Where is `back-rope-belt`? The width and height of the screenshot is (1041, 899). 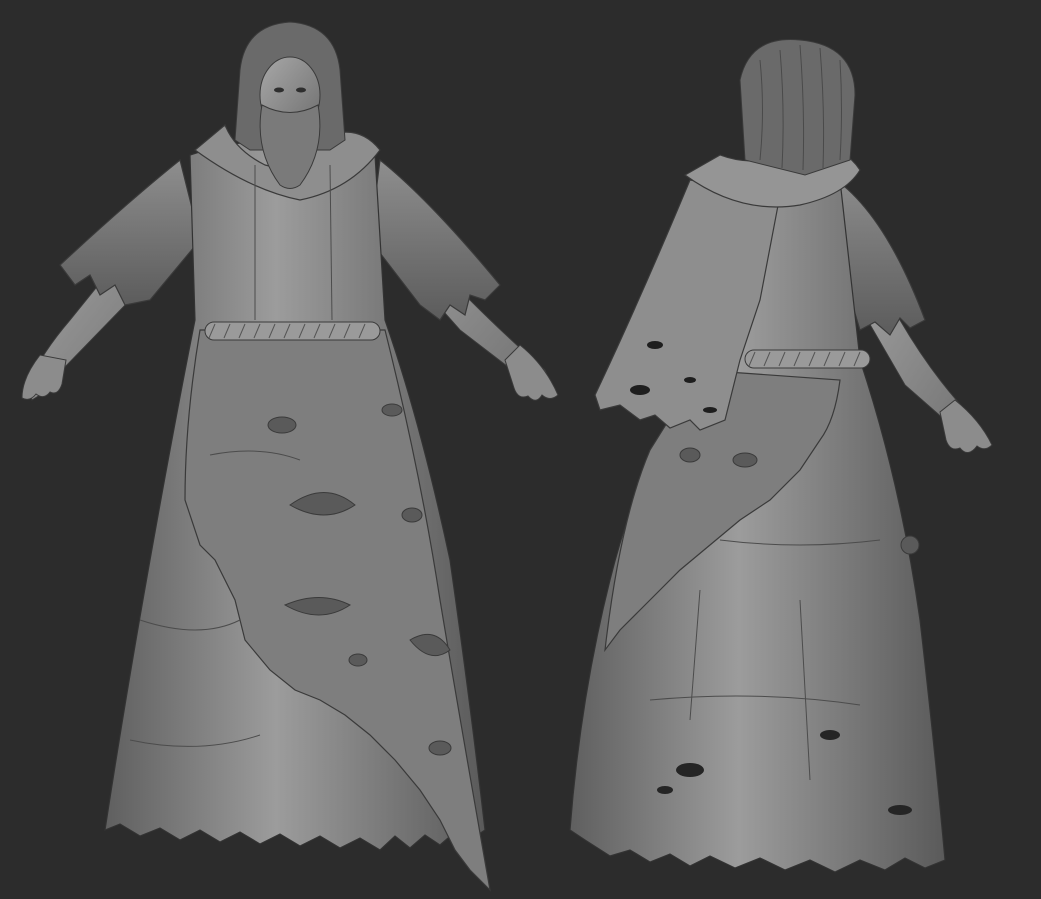 back-rope-belt is located at coordinates (807, 359).